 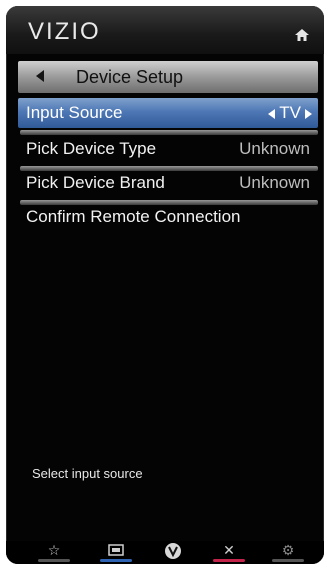 I want to click on star-icon: ☆, so click(x=54, y=550).